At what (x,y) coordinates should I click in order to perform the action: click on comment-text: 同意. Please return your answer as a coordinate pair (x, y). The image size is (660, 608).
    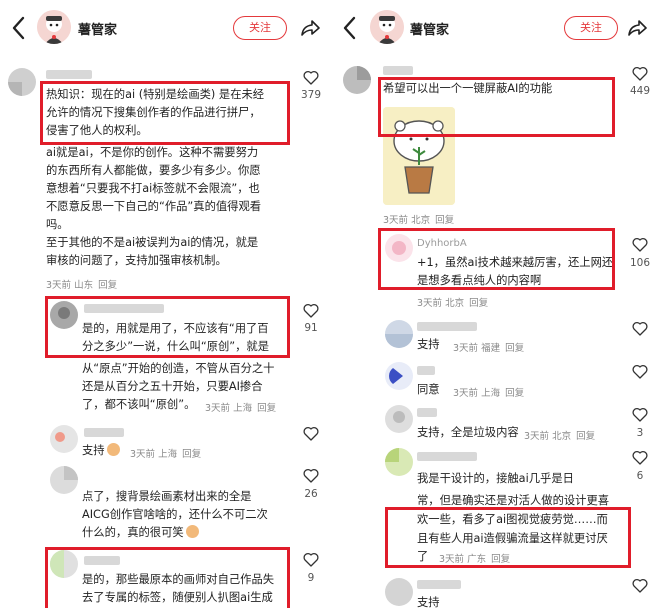
    Looking at the image, I should click on (428, 389).